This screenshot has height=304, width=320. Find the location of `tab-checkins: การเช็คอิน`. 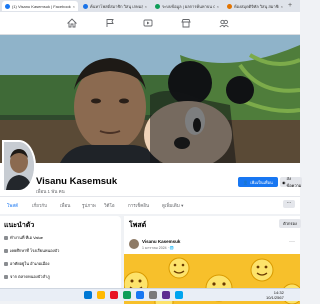

tab-checkins: การเช็คอิน is located at coordinates (138, 205).